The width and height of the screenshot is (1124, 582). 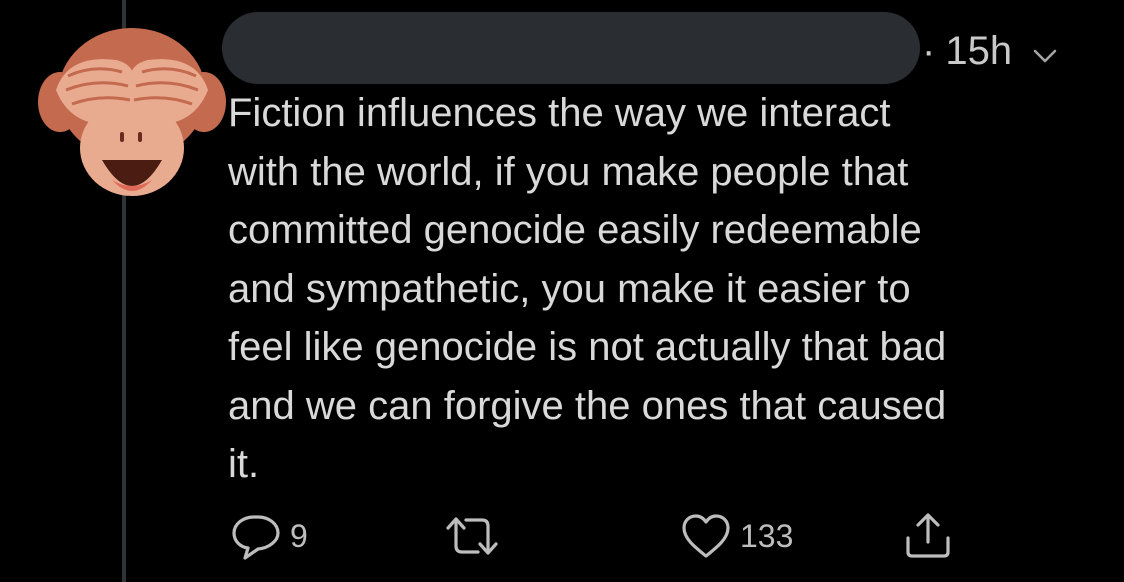 I want to click on redacted-username, so click(x=571, y=48).